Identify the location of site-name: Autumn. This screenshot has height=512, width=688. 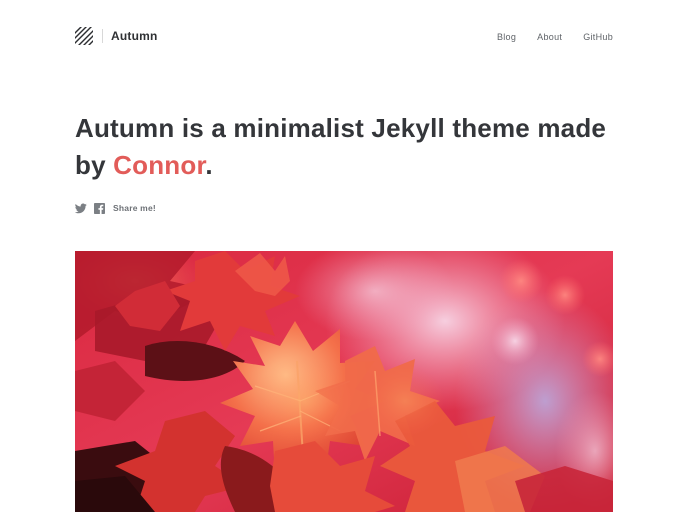
(134, 36).